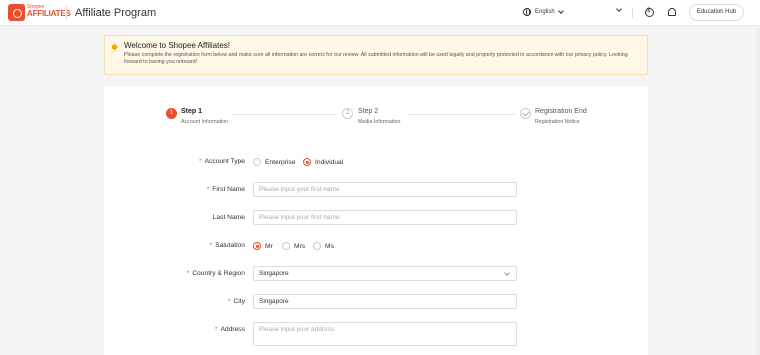 This screenshot has height=355, width=760. I want to click on last-name-input, so click(385, 217).